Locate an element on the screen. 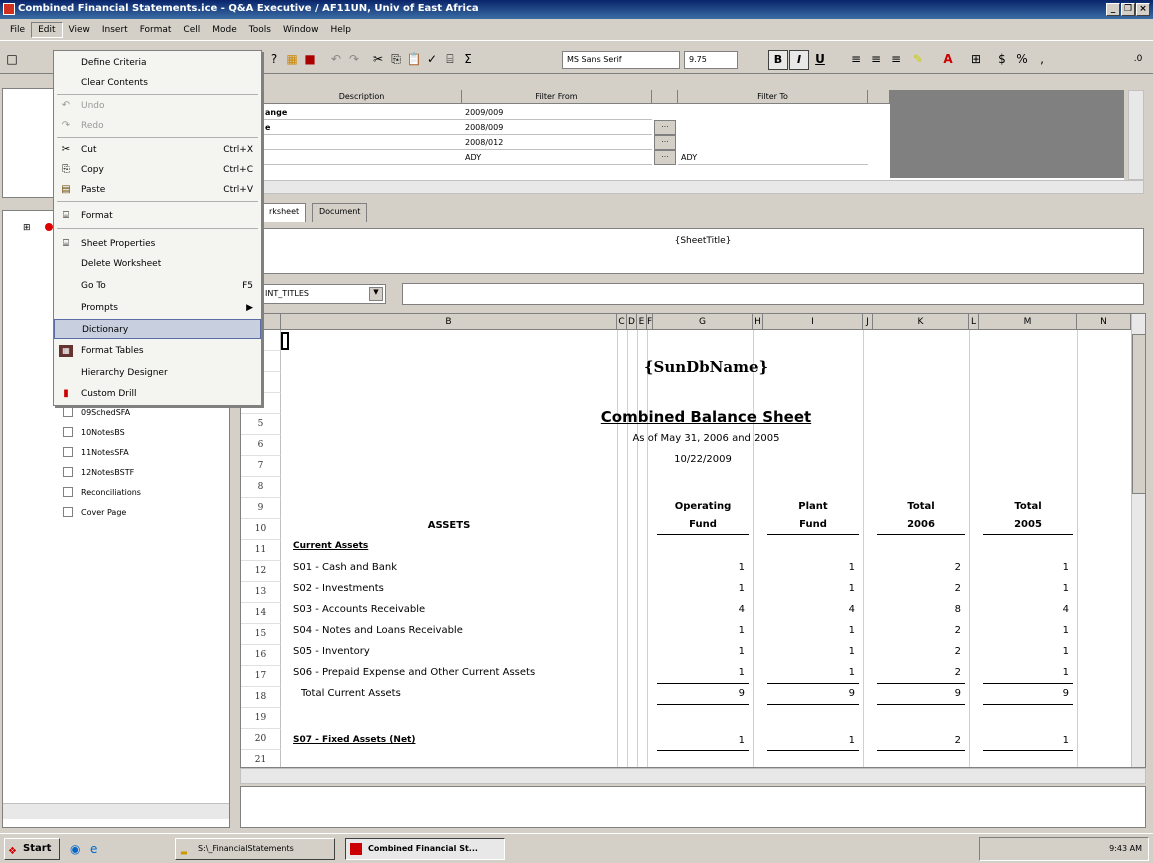 The image size is (1153, 863). filter-scrollbar is located at coordinates (1136, 135).